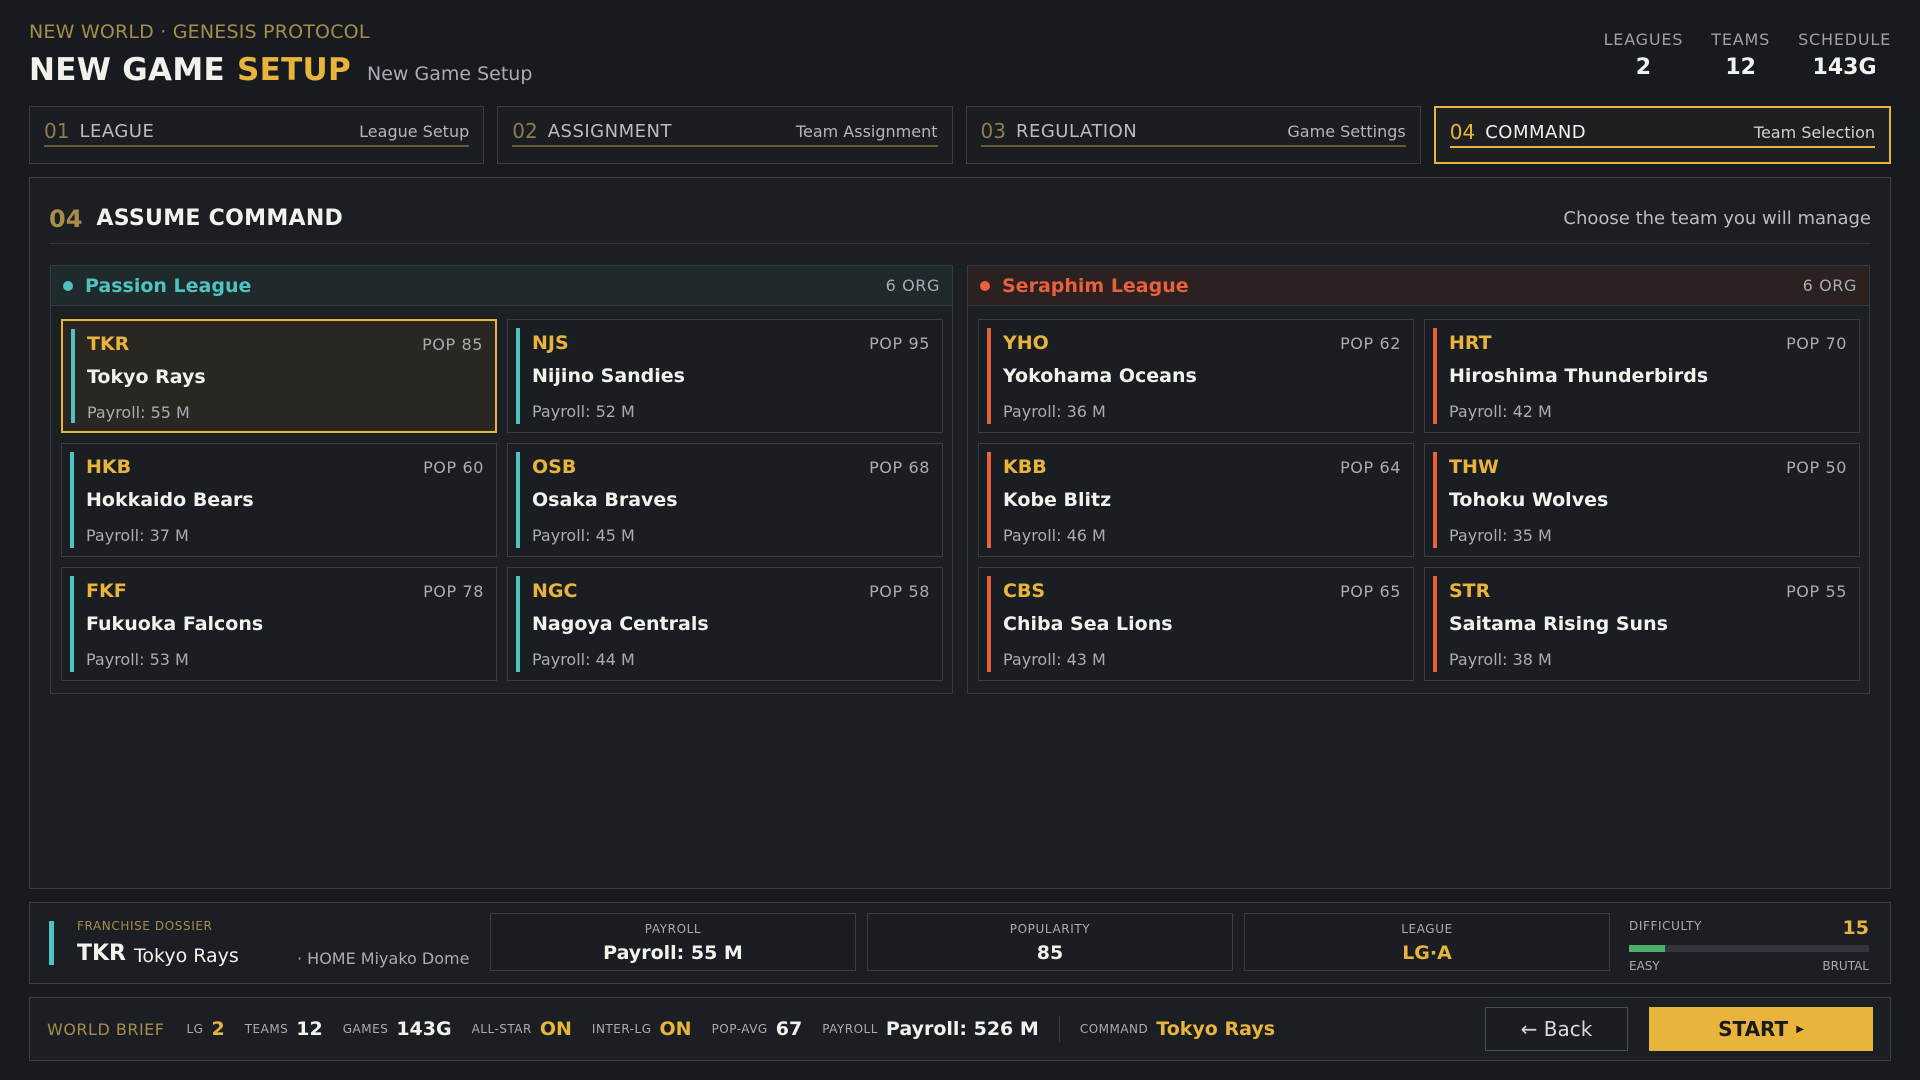 The image size is (1920, 1080). Describe the element at coordinates (725, 376) in the screenshot. I see `team-card-njs: NJS POP 95 Nijino Sandies Payroll: 52 M` at that location.